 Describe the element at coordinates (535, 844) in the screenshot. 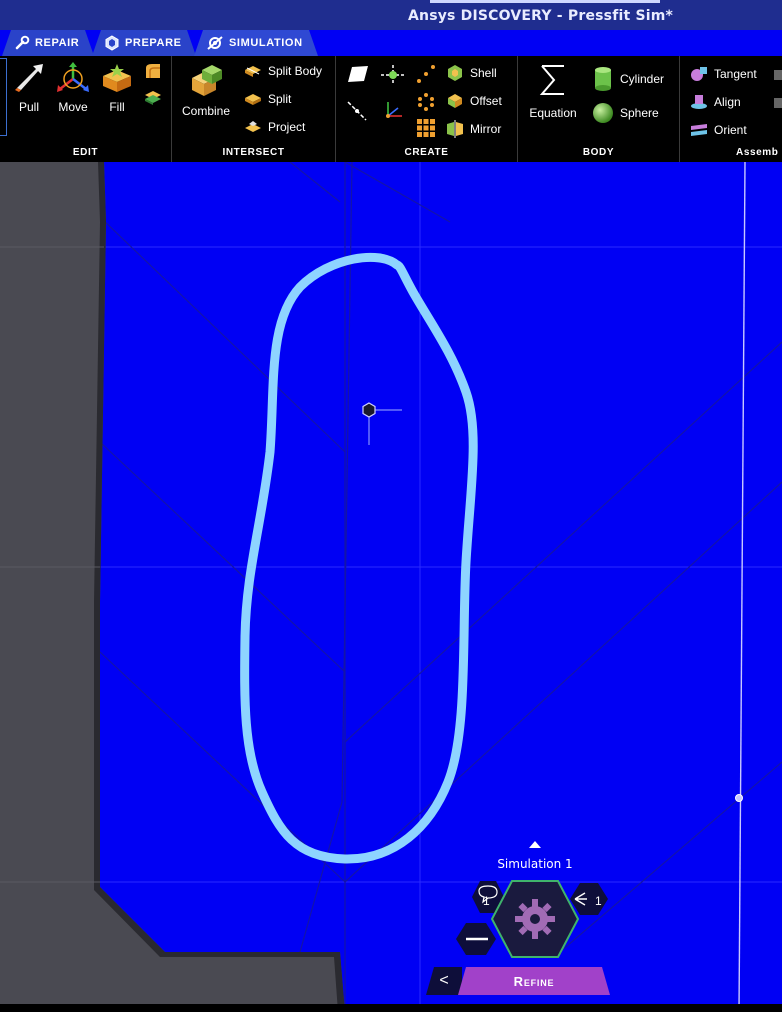

I see `collapse-up-icon` at that location.